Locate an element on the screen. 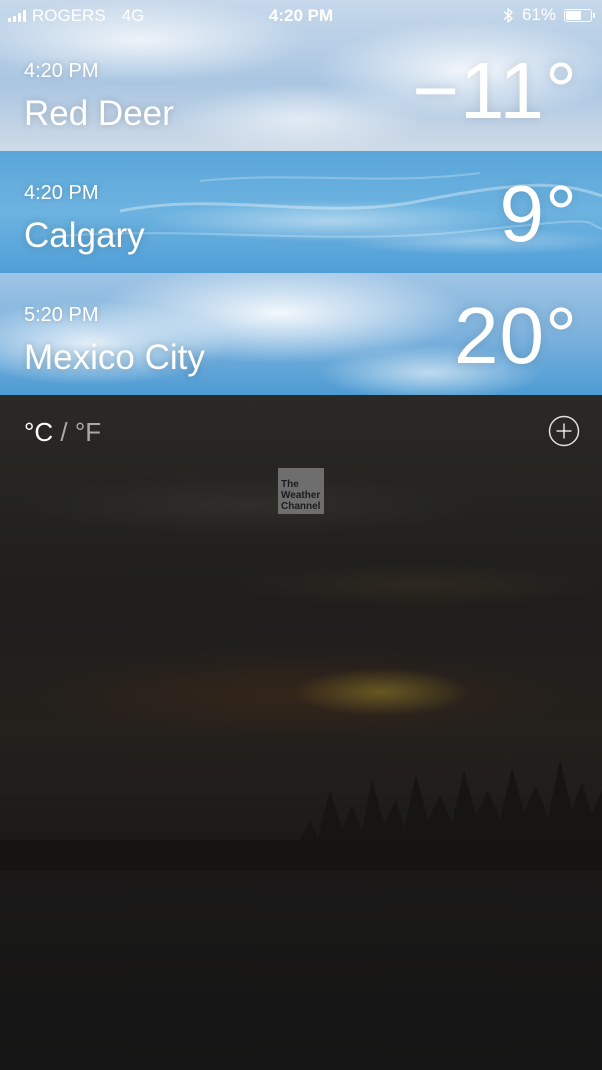 The height and width of the screenshot is (1070, 602). city-temperature: −11° is located at coordinates (495, 90).